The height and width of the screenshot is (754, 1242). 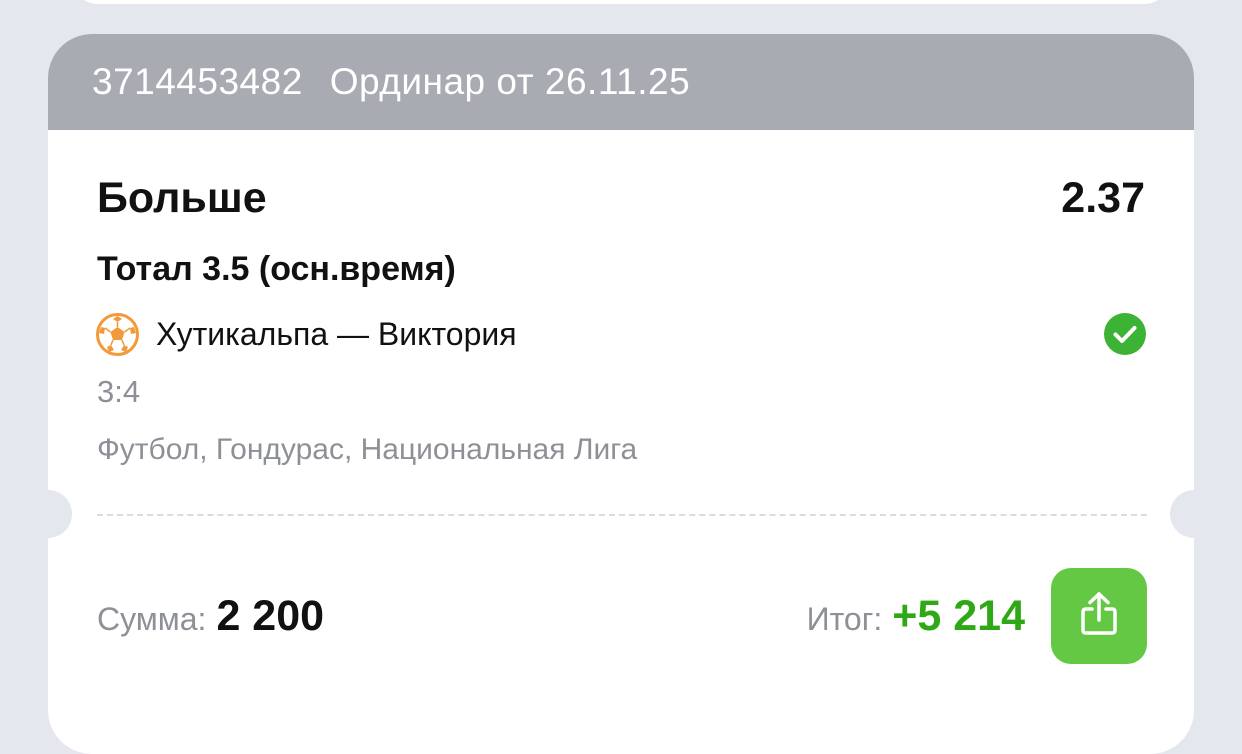 I want to click on result-label: Итог:, so click(x=844, y=618).